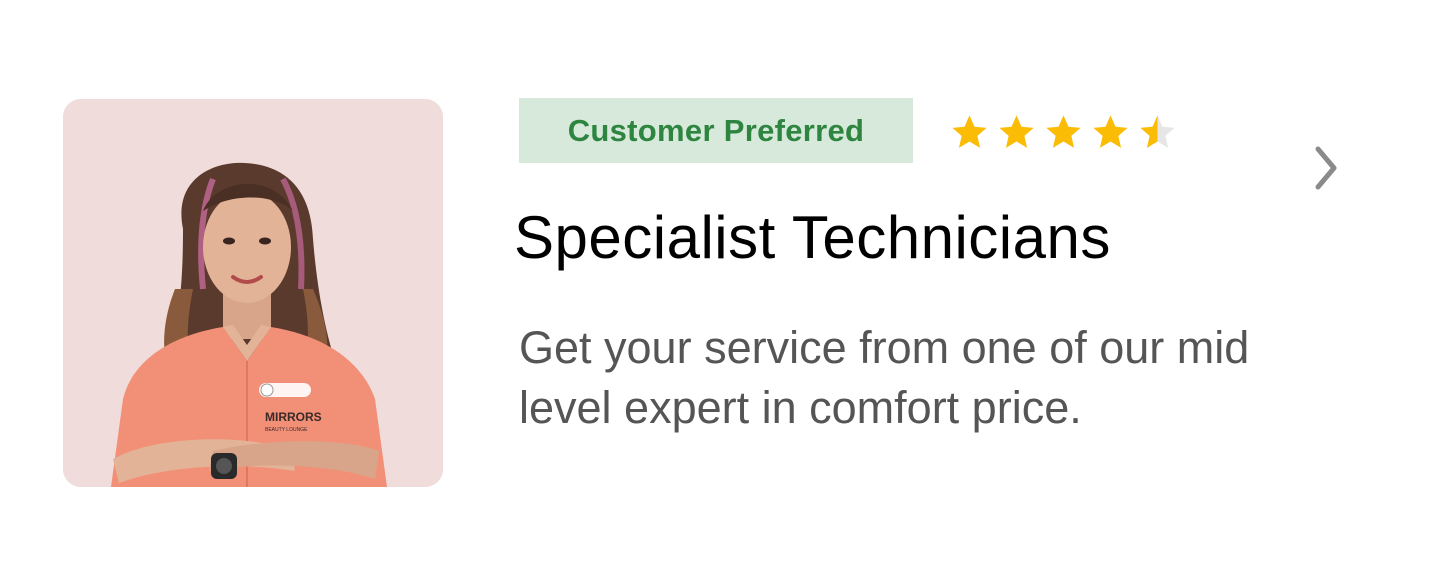  I want to click on uniform-logo-subtext: BEAUTY LOUNGE, so click(286, 430).